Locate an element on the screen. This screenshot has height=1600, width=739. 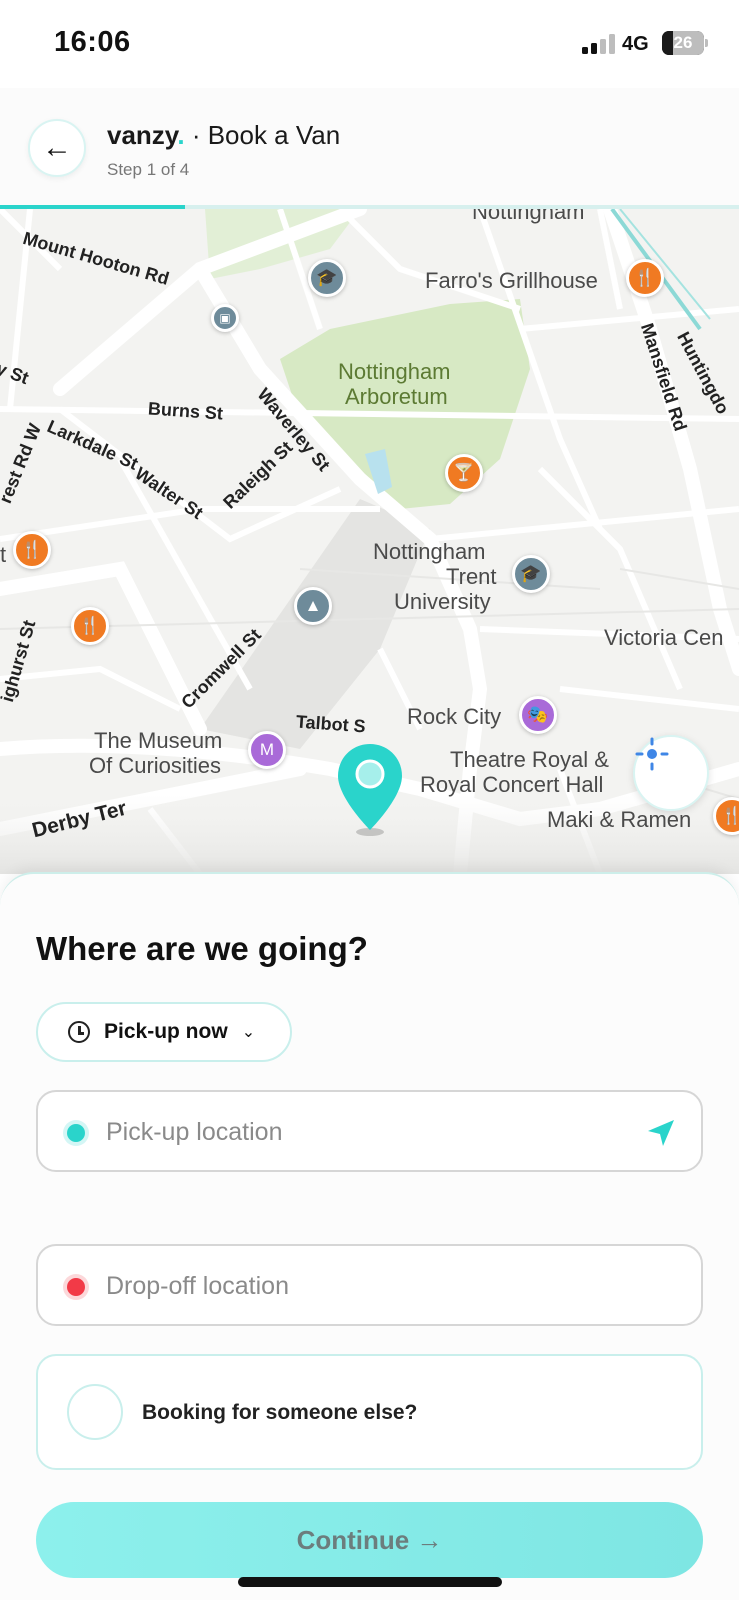
clock-icon is located at coordinates (79, 1032).